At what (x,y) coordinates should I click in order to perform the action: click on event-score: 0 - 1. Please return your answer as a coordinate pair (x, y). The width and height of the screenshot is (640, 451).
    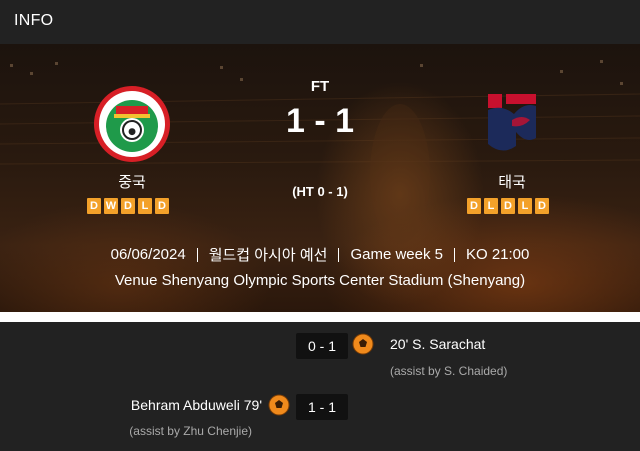
    Looking at the image, I should click on (322, 346).